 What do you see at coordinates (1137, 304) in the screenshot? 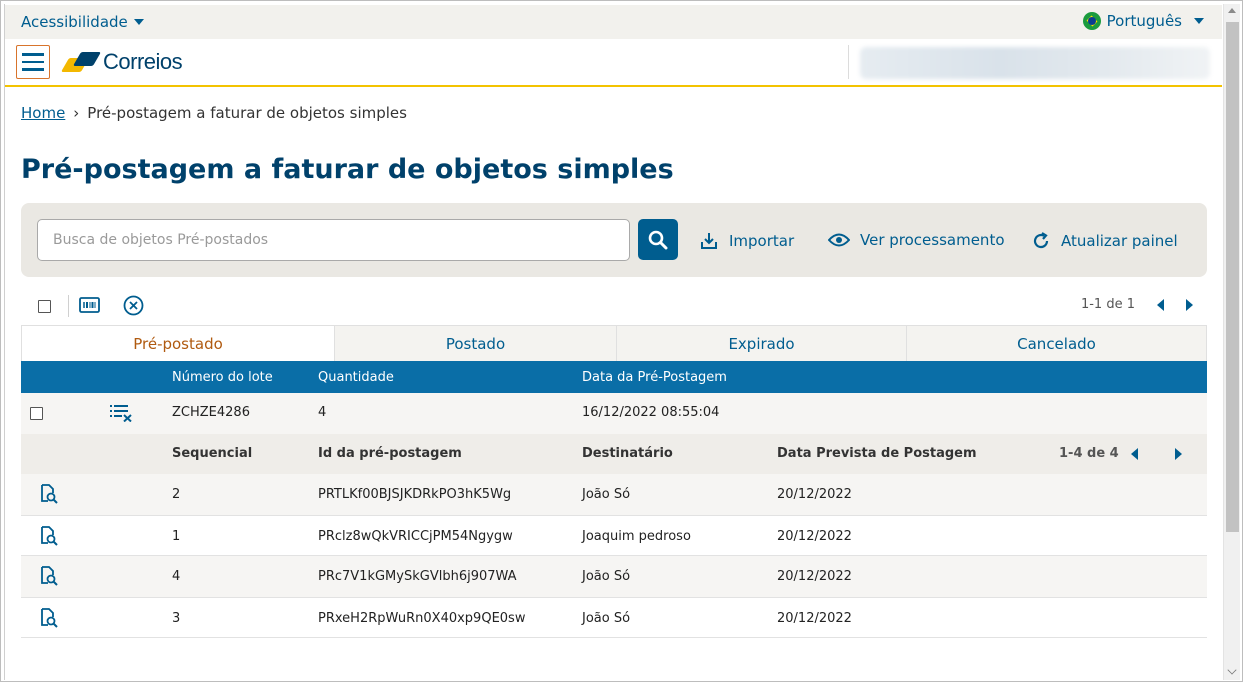
I see `lots-pagination: 1-1 de 1` at bounding box center [1137, 304].